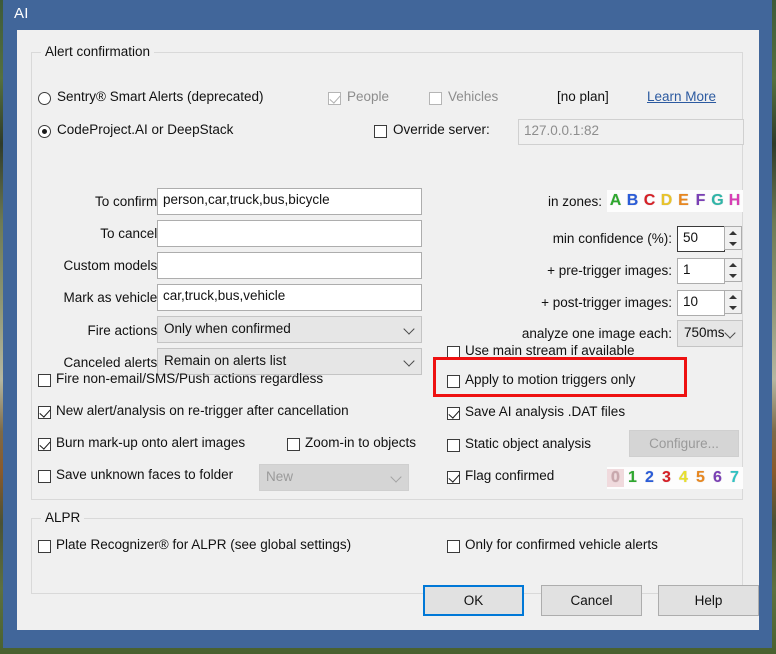 Image resolution: width=776 pixels, height=654 pixels. Describe the element at coordinates (44, 98) in the screenshot. I see `radio-sentry-smart-alerts` at that location.